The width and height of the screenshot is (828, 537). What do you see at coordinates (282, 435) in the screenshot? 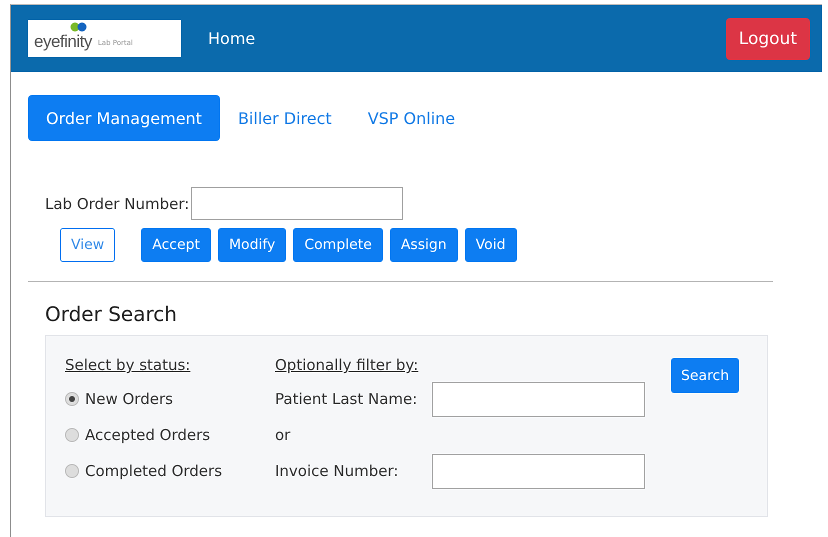
I see `separator-text: or` at bounding box center [282, 435].